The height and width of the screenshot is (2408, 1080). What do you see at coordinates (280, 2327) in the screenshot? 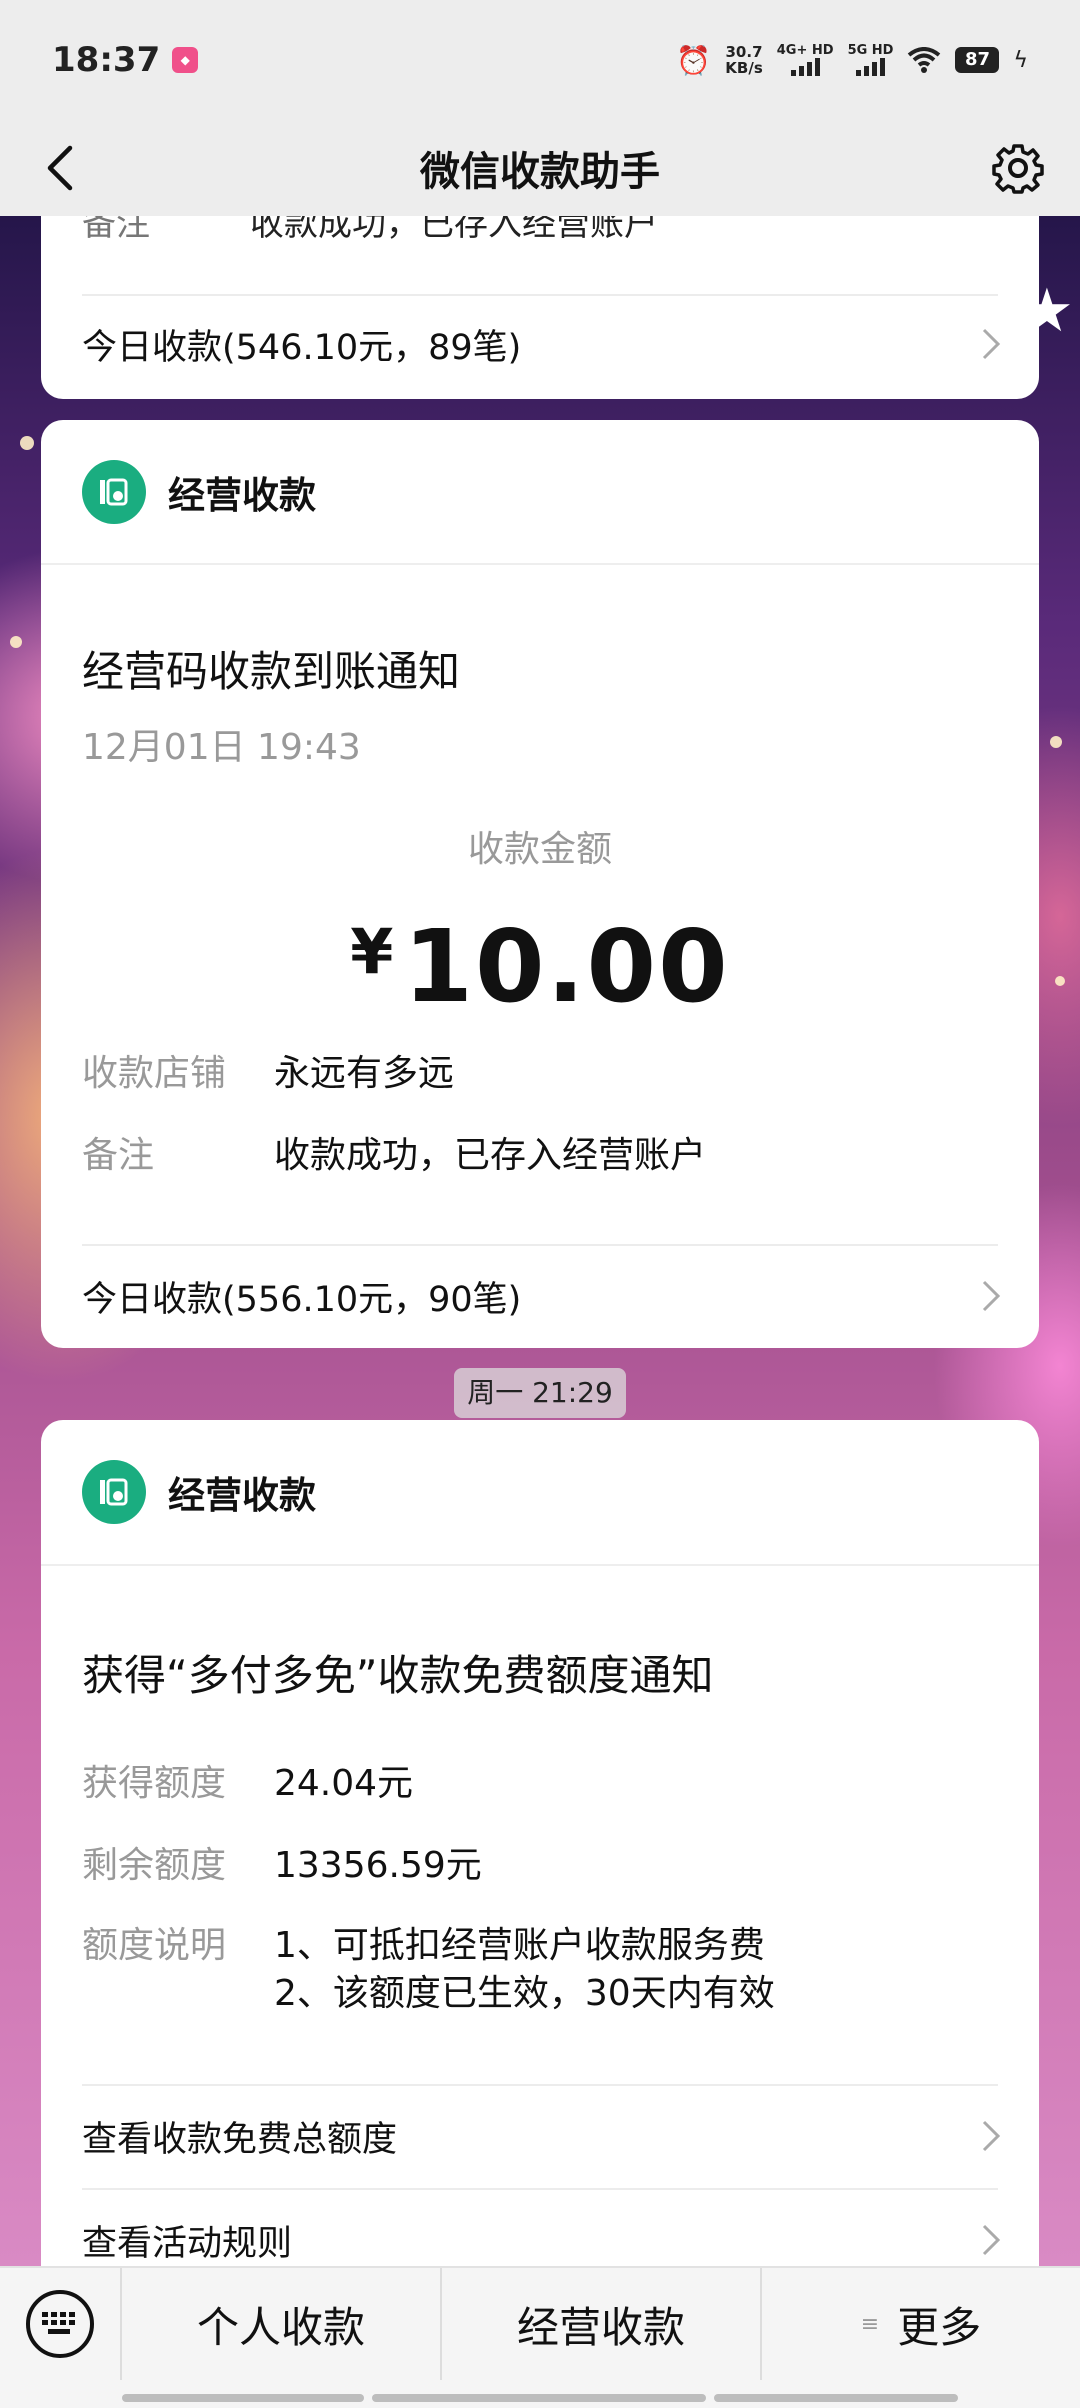
I see `menu-personal-payment-label: 个人收款` at bounding box center [280, 2327].